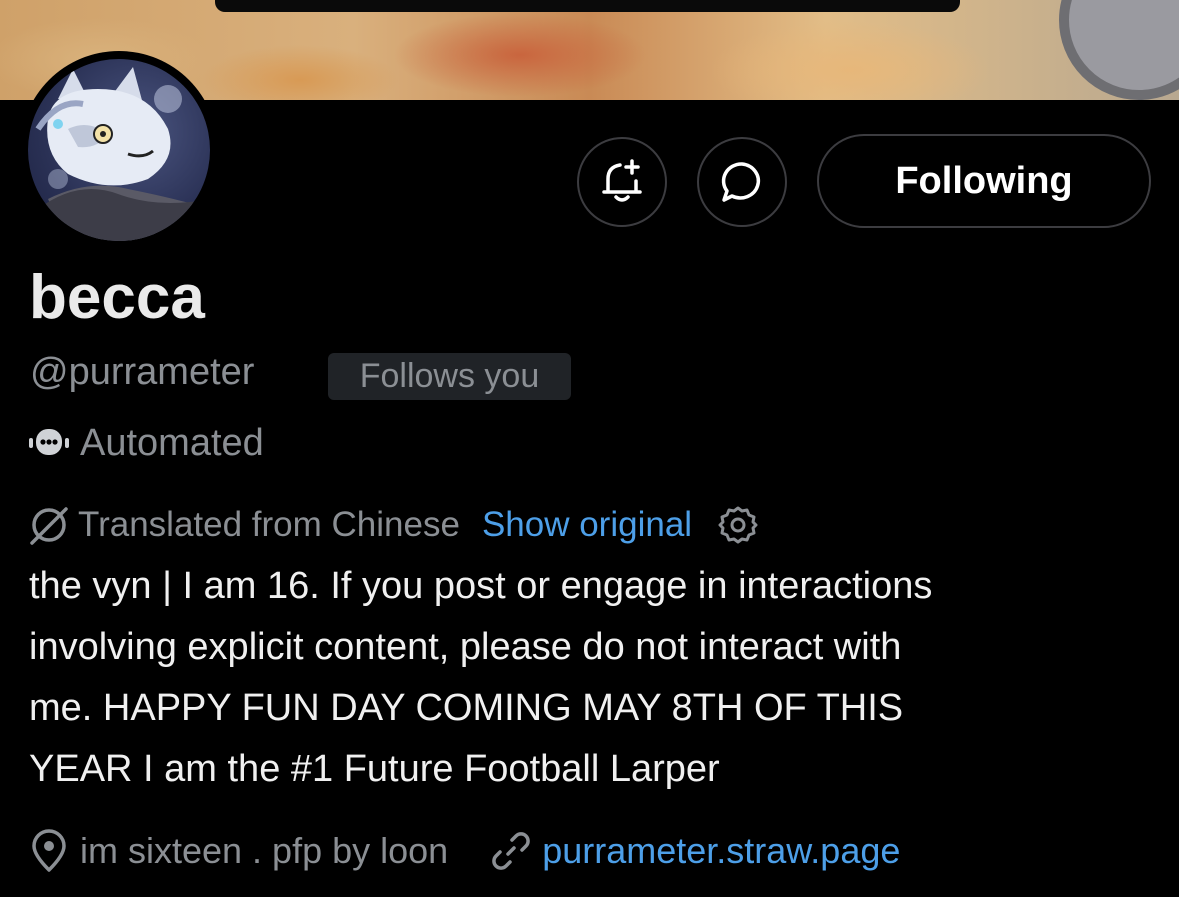 This screenshot has height=897, width=1179. I want to click on automated-text: Automated, so click(172, 442).